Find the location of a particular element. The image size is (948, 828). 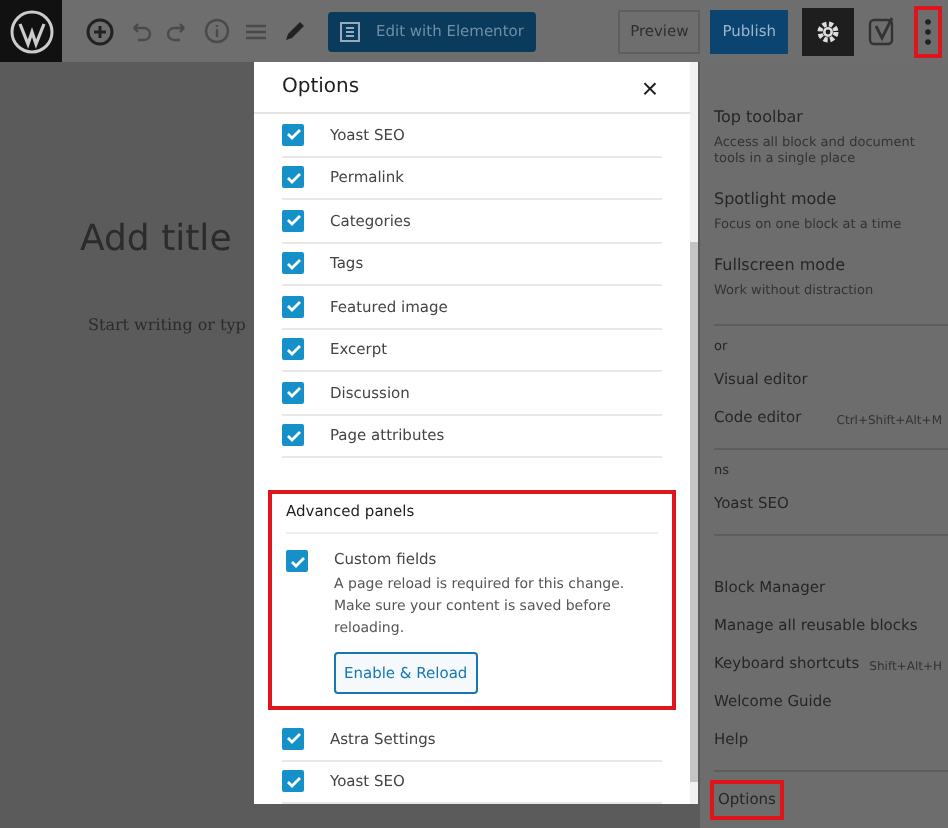

settings-icon is located at coordinates (828, 31).